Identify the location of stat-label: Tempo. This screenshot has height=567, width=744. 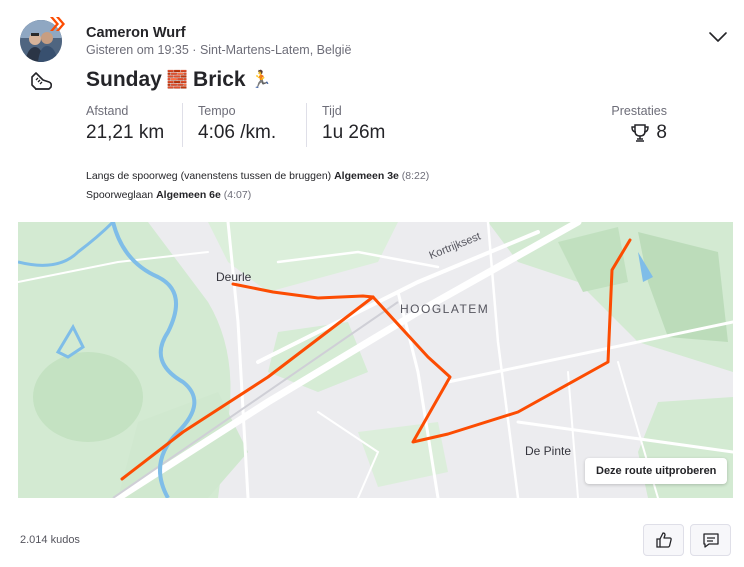
(217, 111).